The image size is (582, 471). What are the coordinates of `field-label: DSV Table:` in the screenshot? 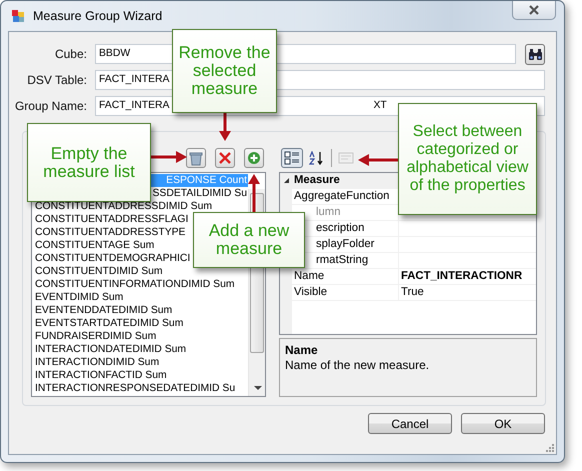 It's located at (56, 80).